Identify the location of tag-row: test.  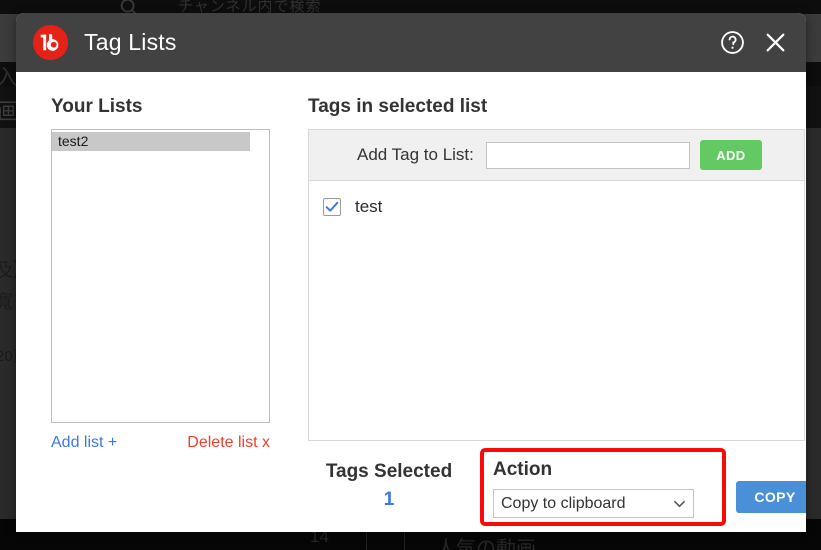
(563, 207).